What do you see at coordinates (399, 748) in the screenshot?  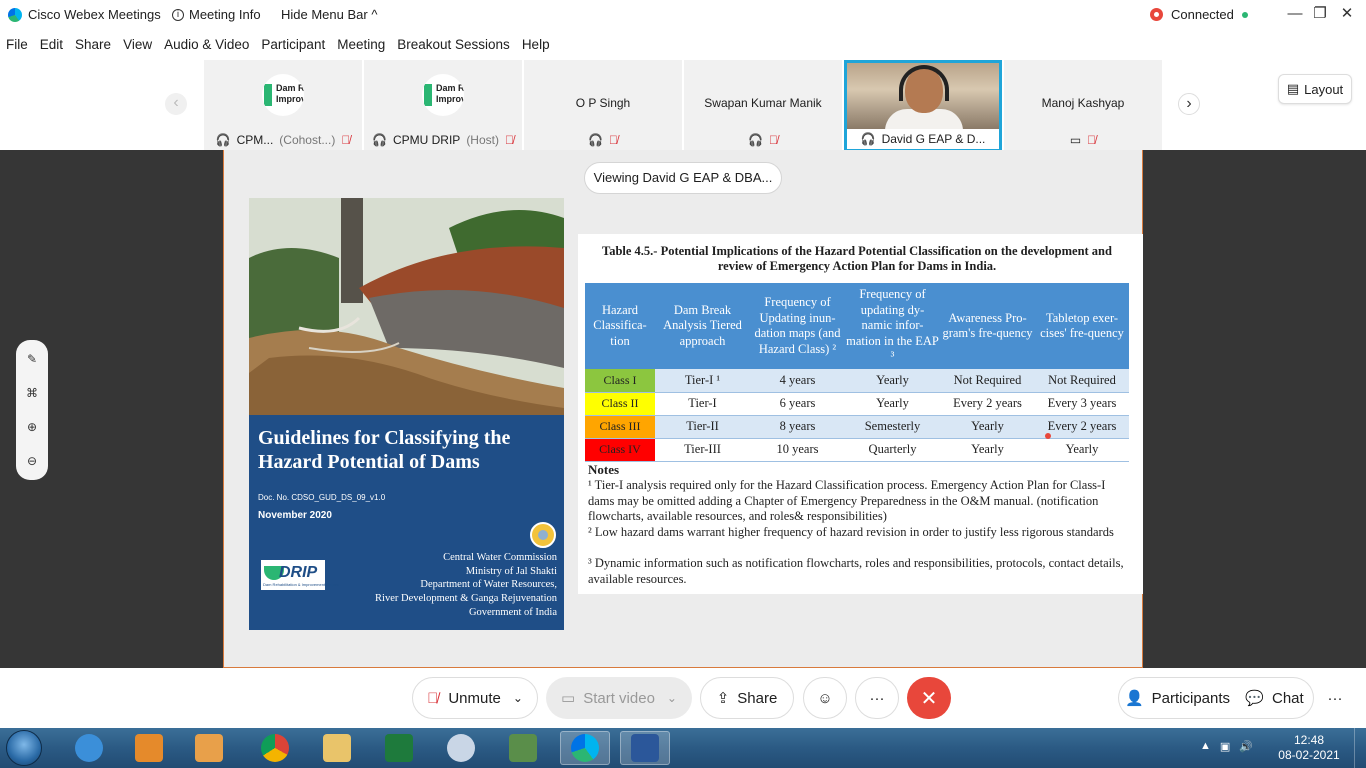 I see `app-green-icon` at bounding box center [399, 748].